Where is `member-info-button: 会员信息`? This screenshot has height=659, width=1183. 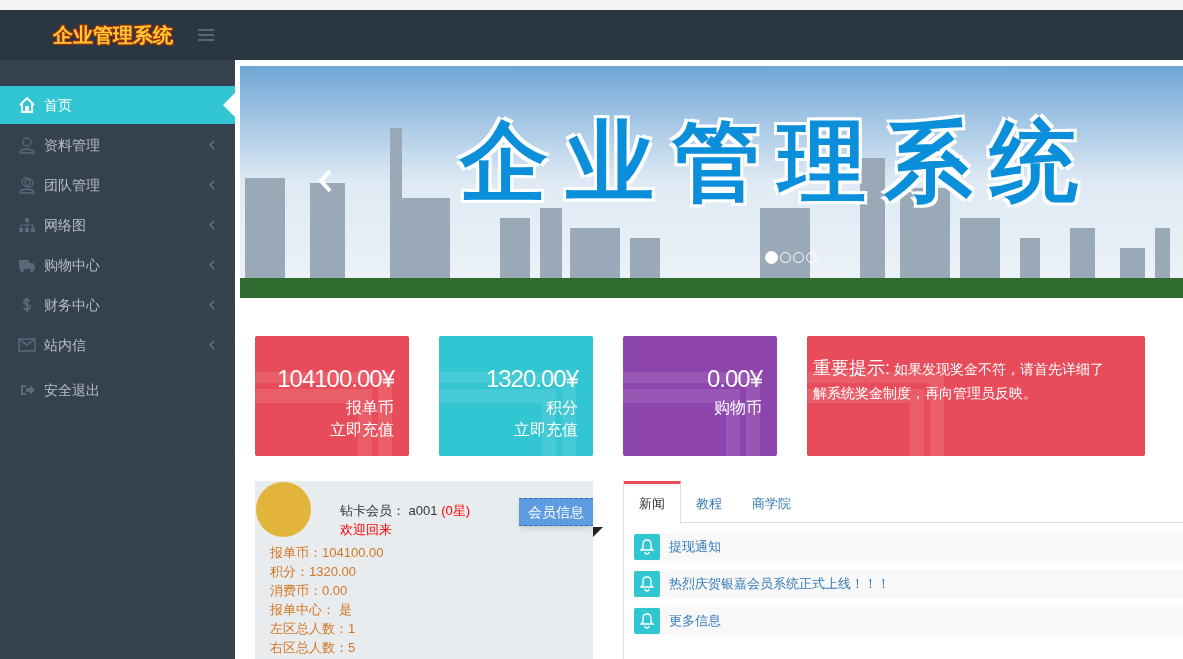 member-info-button: 会员信息 is located at coordinates (556, 512).